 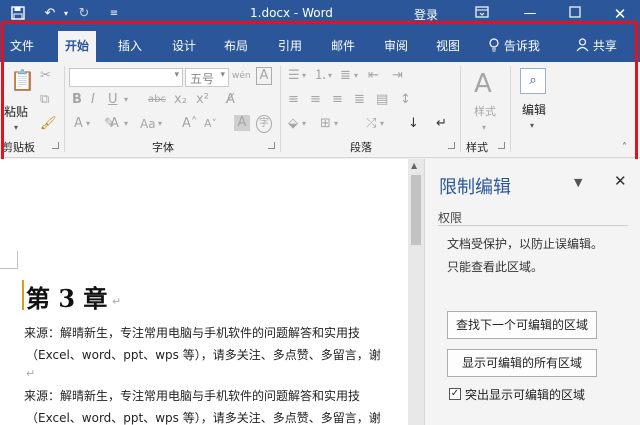 What do you see at coordinates (157, 100) in the screenshot?
I see `strikethrough-icon: abc` at bounding box center [157, 100].